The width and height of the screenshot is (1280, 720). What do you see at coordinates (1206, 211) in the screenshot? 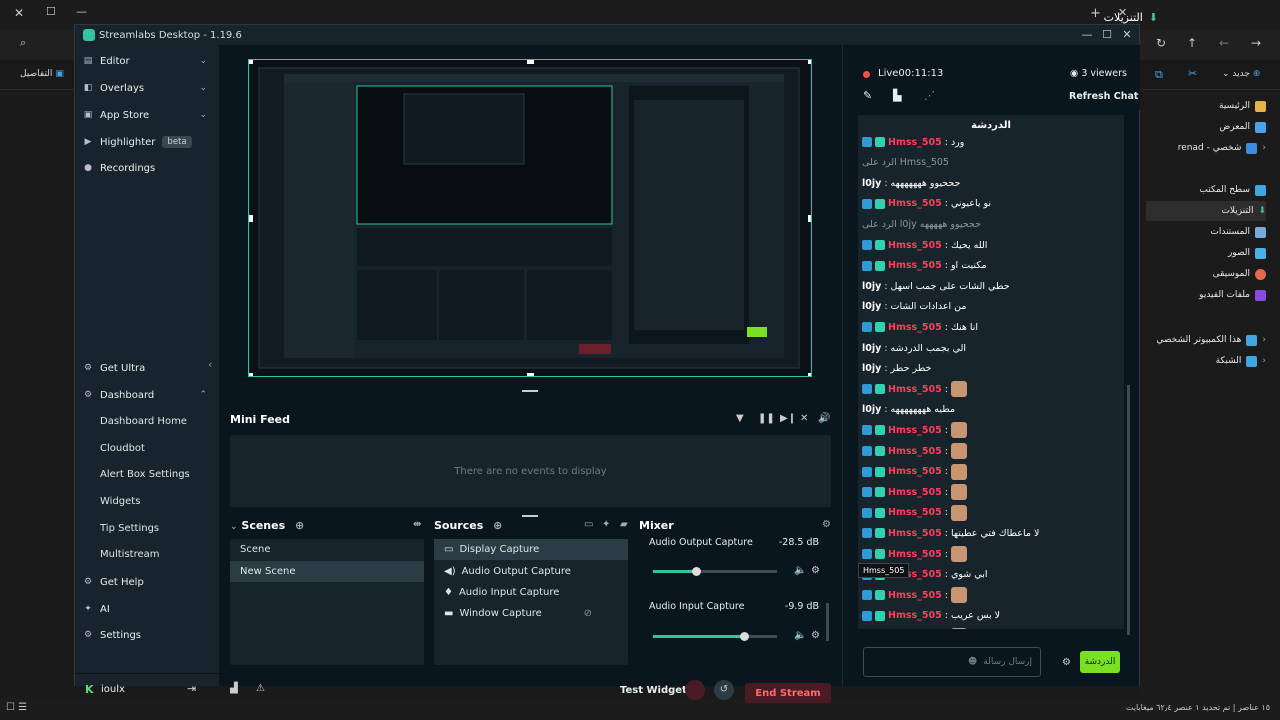
I see `sidebar-item-downloads: التنزيلات ⬇` at bounding box center [1206, 211].